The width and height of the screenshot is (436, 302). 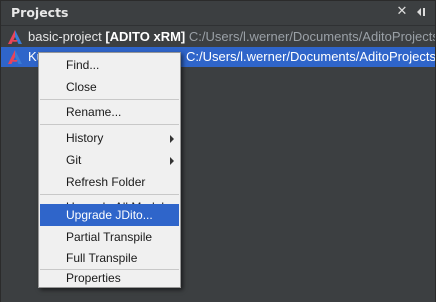 I want to click on menu-item-partial-transpile: Partial Transpile, so click(x=109, y=237).